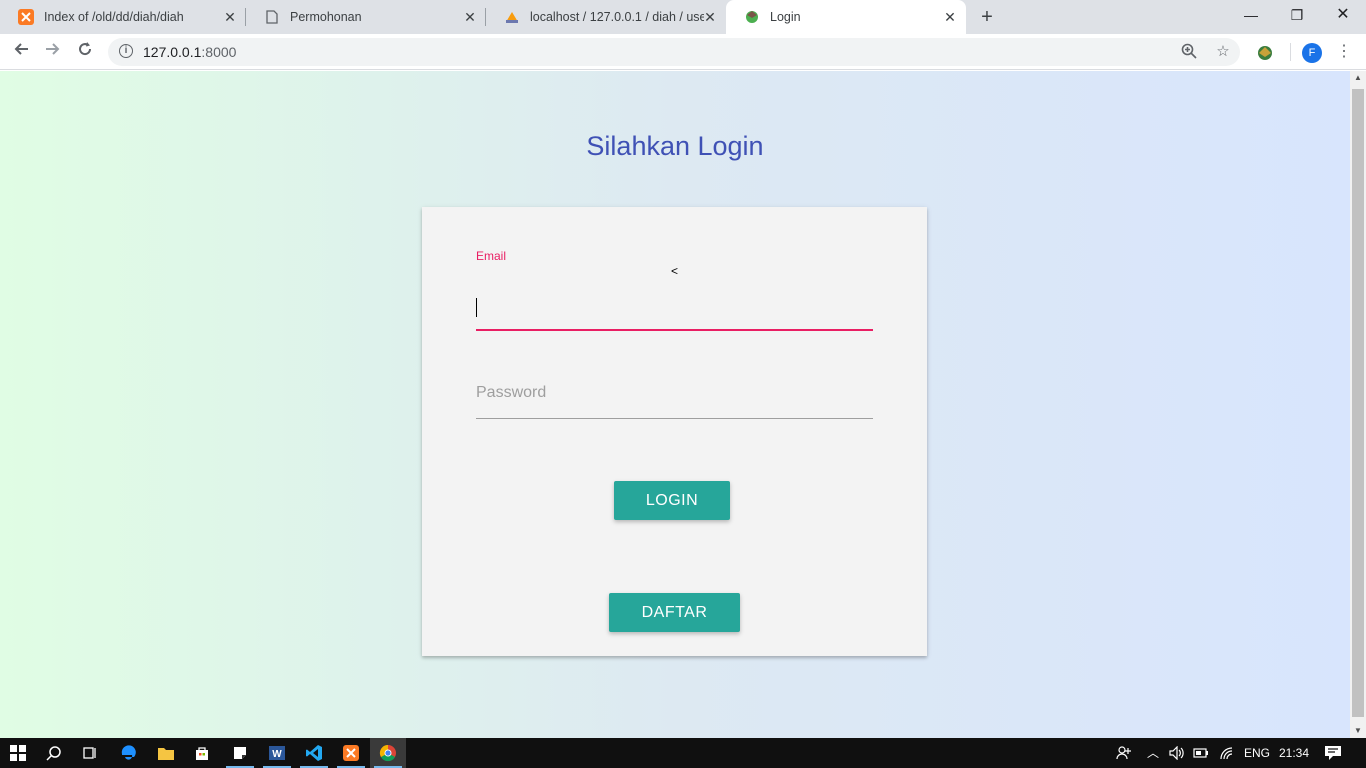 This screenshot has height=768, width=1366. What do you see at coordinates (987, 17) in the screenshot?
I see `new-tab-button: +` at bounding box center [987, 17].